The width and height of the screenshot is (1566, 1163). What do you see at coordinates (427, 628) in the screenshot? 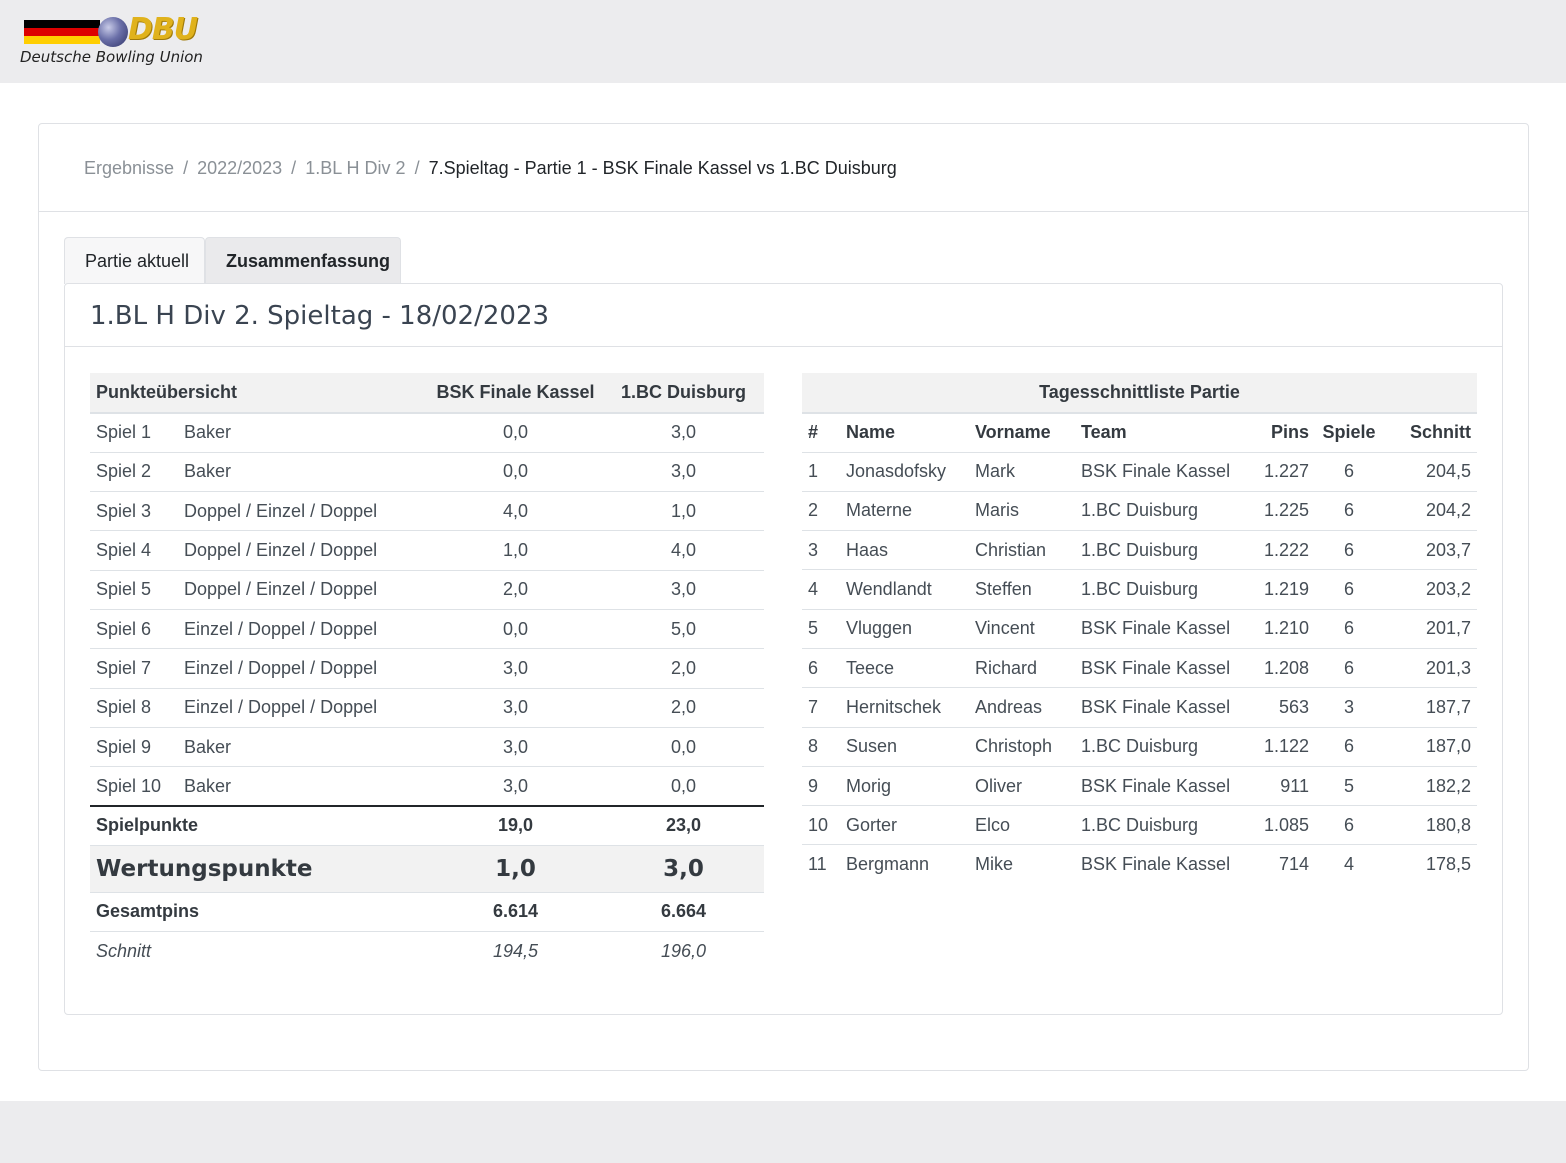
I see `points-row: Spiel 6 Einzel / Doppel / Doppel 0,0 5,0` at bounding box center [427, 628].